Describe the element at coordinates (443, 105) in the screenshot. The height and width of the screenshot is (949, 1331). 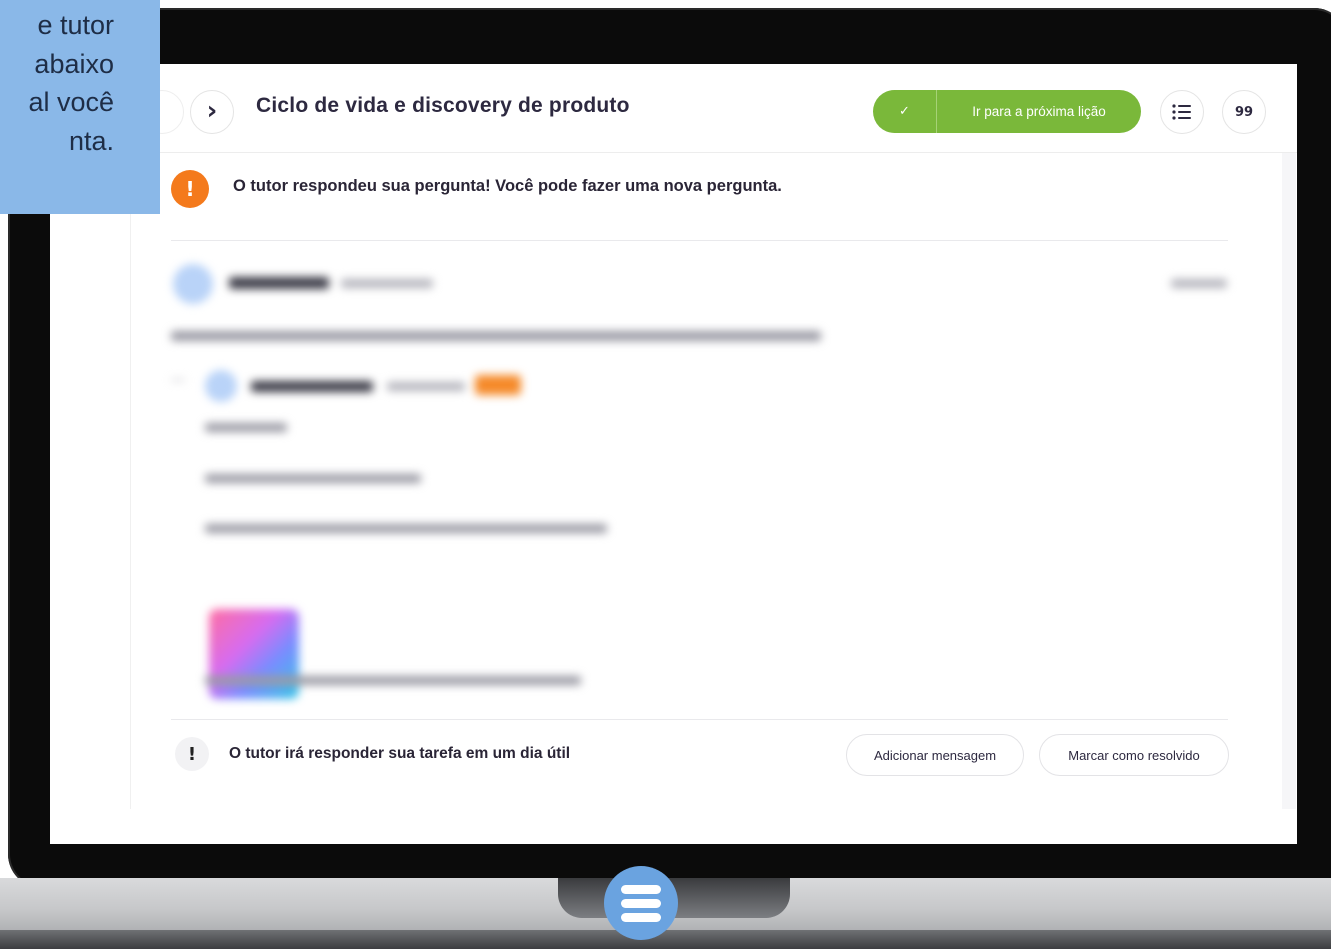
I see `page-title: Ciclo de vida e discovery de produto` at that location.